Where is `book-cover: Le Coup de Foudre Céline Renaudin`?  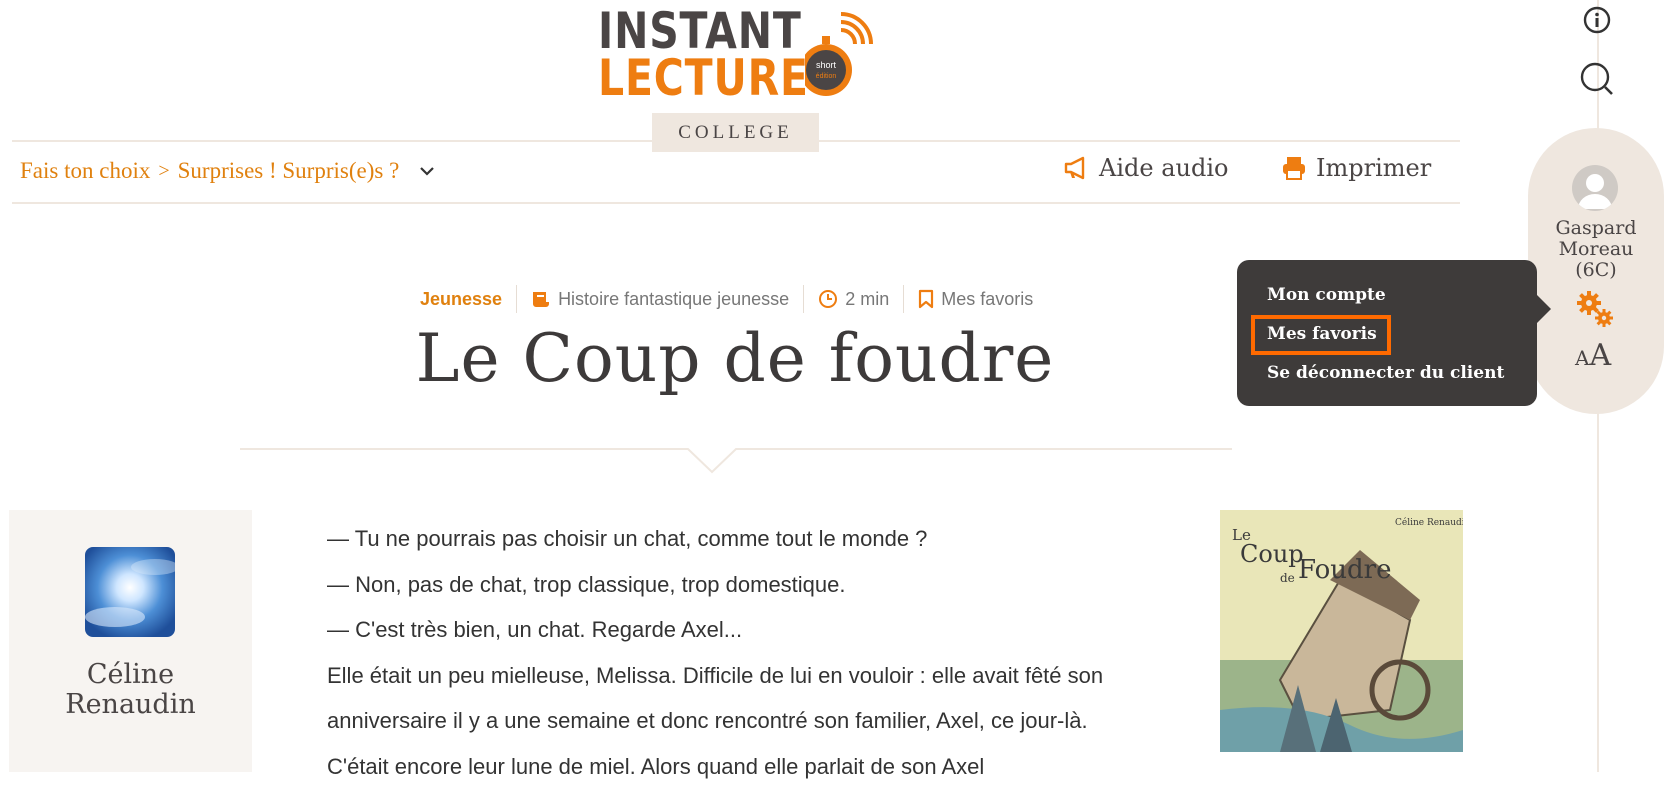
book-cover: Le Coup de Foudre Céline Renaudin is located at coordinates (1341, 631).